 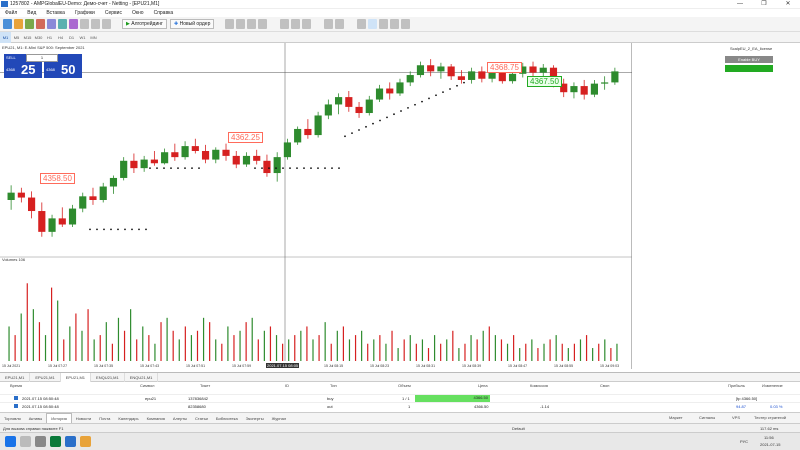 What do you see at coordinates (38, 37) in the screenshot?
I see `tf-m30: M30` at bounding box center [38, 37].